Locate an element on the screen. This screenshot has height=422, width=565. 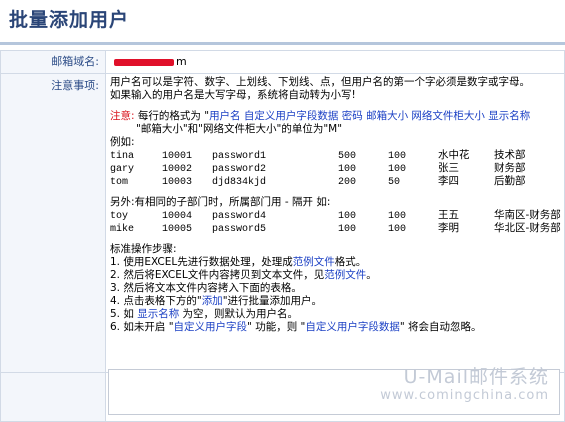
format-line-2: "邮箱大小"和"网络文件柜大小"的单位为"M" is located at coordinates (239, 129).